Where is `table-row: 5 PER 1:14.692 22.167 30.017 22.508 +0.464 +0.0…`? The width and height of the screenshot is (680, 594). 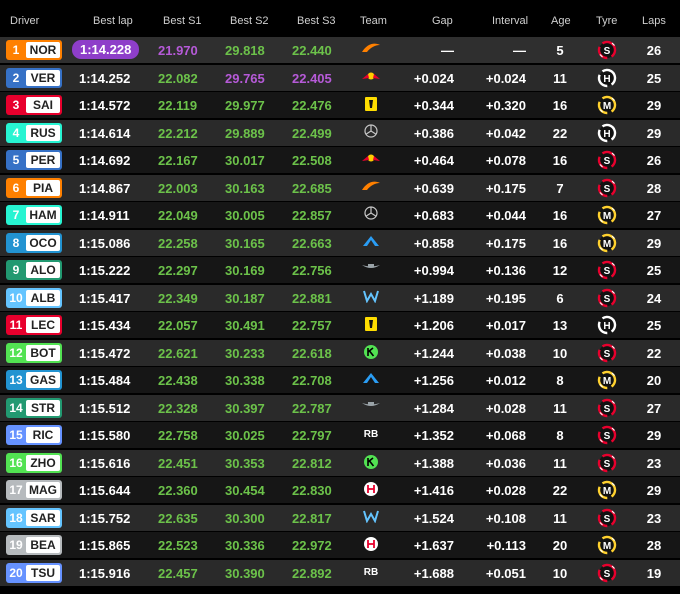 table-row: 5 PER 1:14.692 22.167 30.017 22.508 +0.464 +0.0… is located at coordinates (340, 160).